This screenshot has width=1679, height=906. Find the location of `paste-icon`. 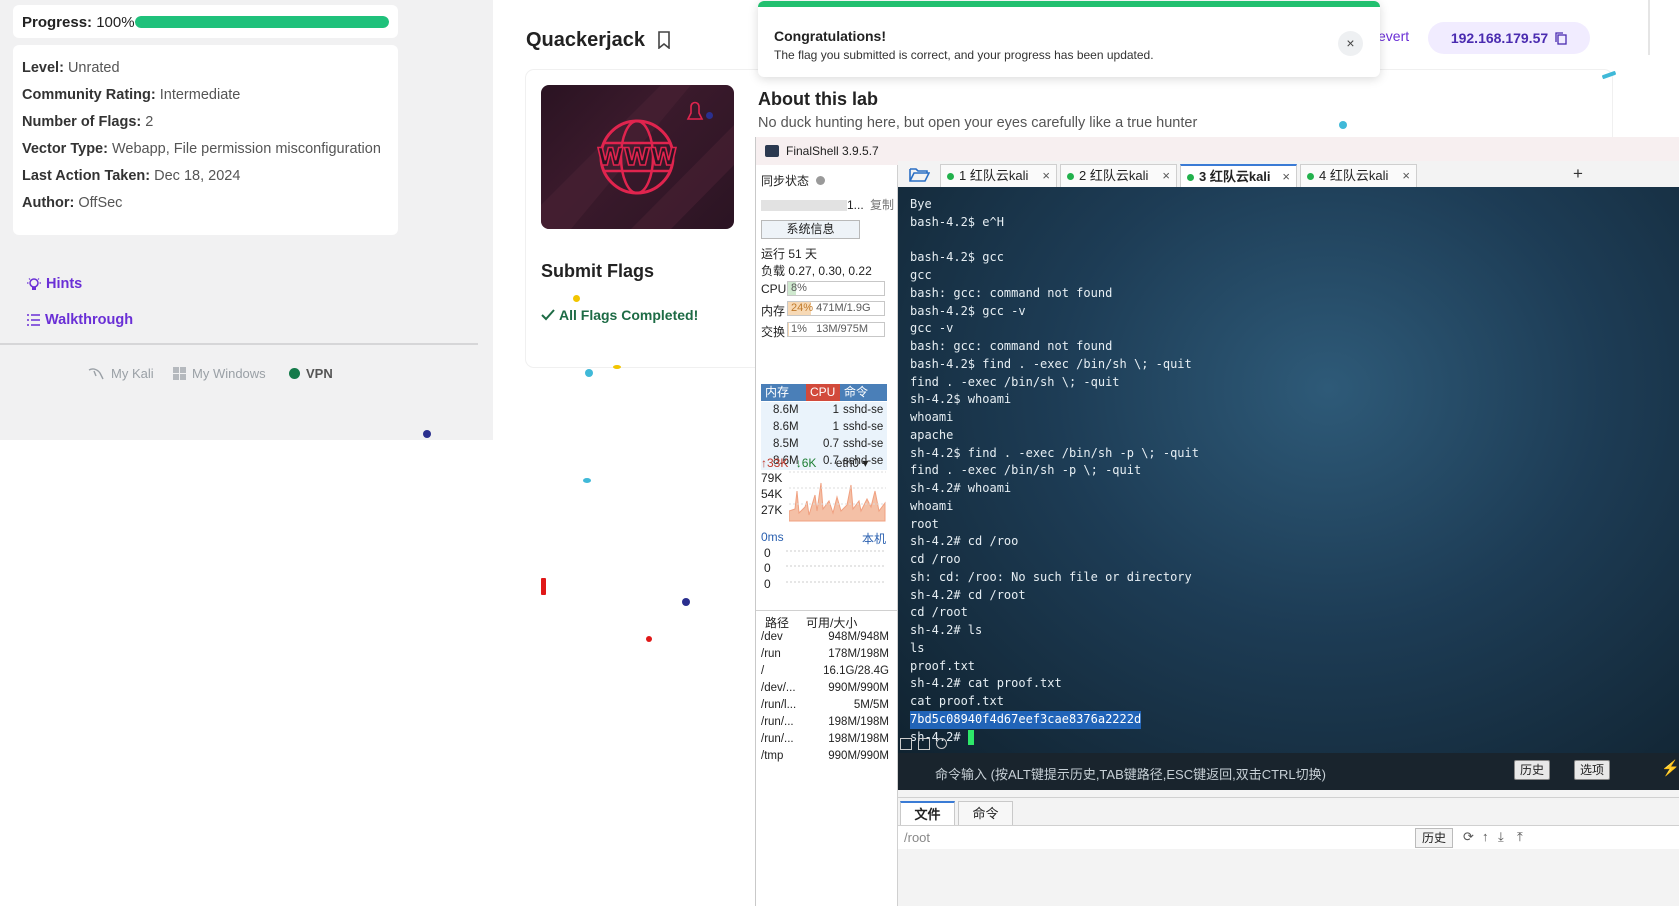

paste-icon is located at coordinates (924, 744).